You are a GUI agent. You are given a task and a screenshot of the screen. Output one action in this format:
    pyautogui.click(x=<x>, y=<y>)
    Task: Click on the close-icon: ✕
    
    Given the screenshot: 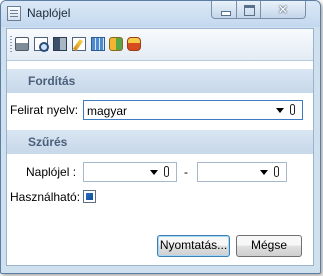 What is the action you would take?
    pyautogui.click(x=283, y=9)
    